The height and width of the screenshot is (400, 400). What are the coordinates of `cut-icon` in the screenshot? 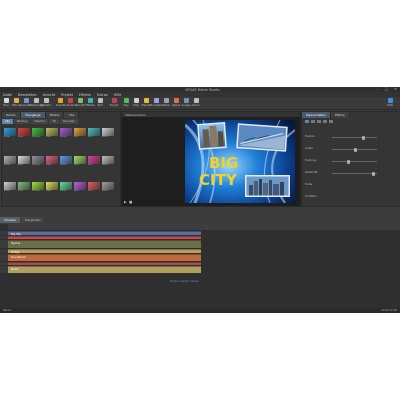 It's located at (80, 100).